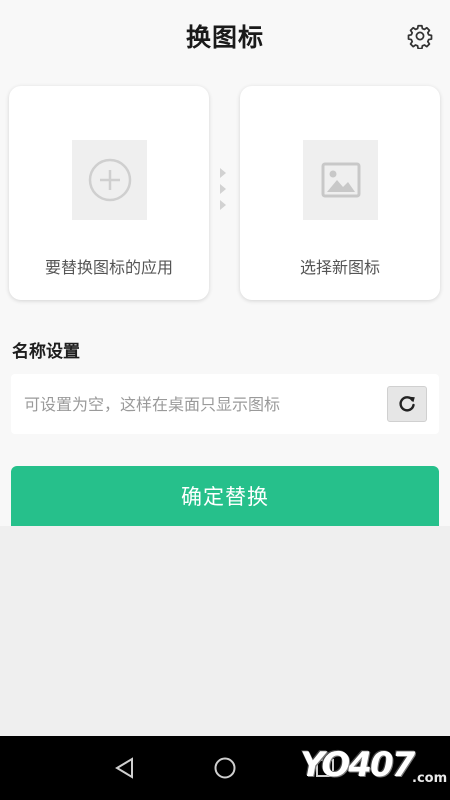 The width and height of the screenshot is (450, 800). I want to click on select-app-card: 要替换图标的应用, so click(109, 193).